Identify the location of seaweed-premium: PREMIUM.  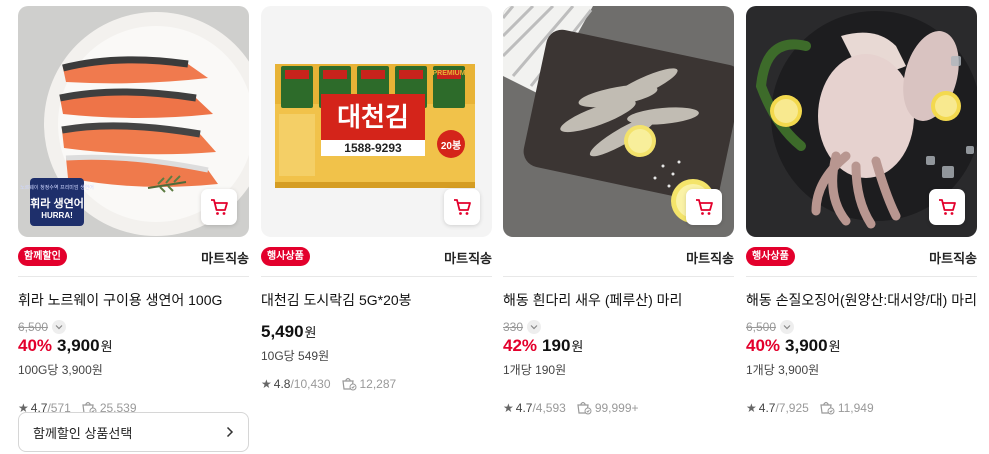
(449, 73).